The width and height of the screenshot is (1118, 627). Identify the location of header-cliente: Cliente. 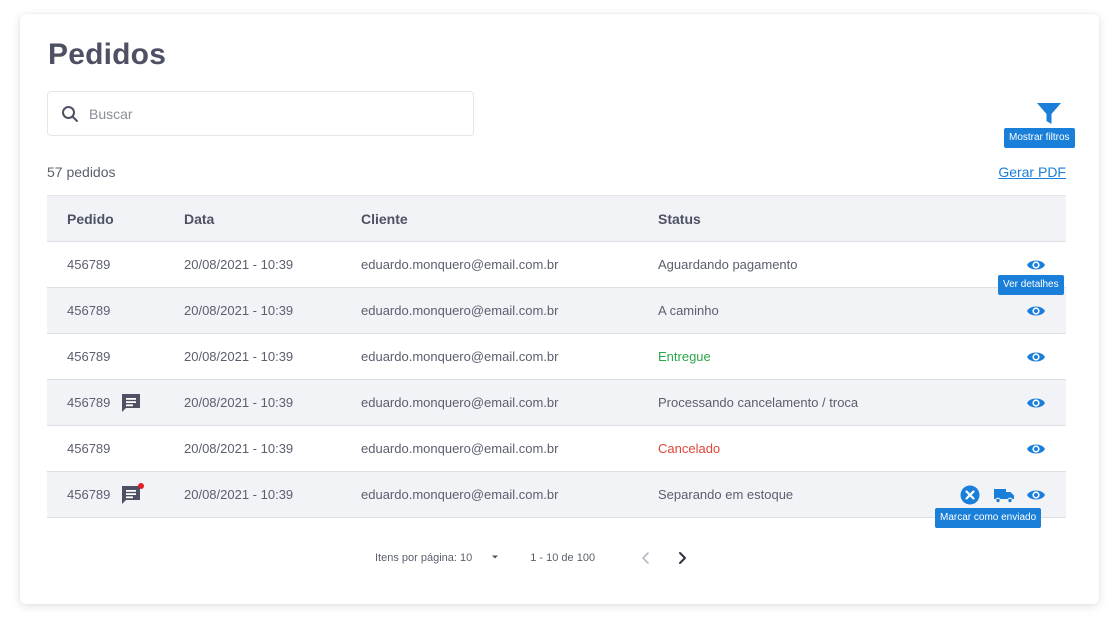
(384, 218).